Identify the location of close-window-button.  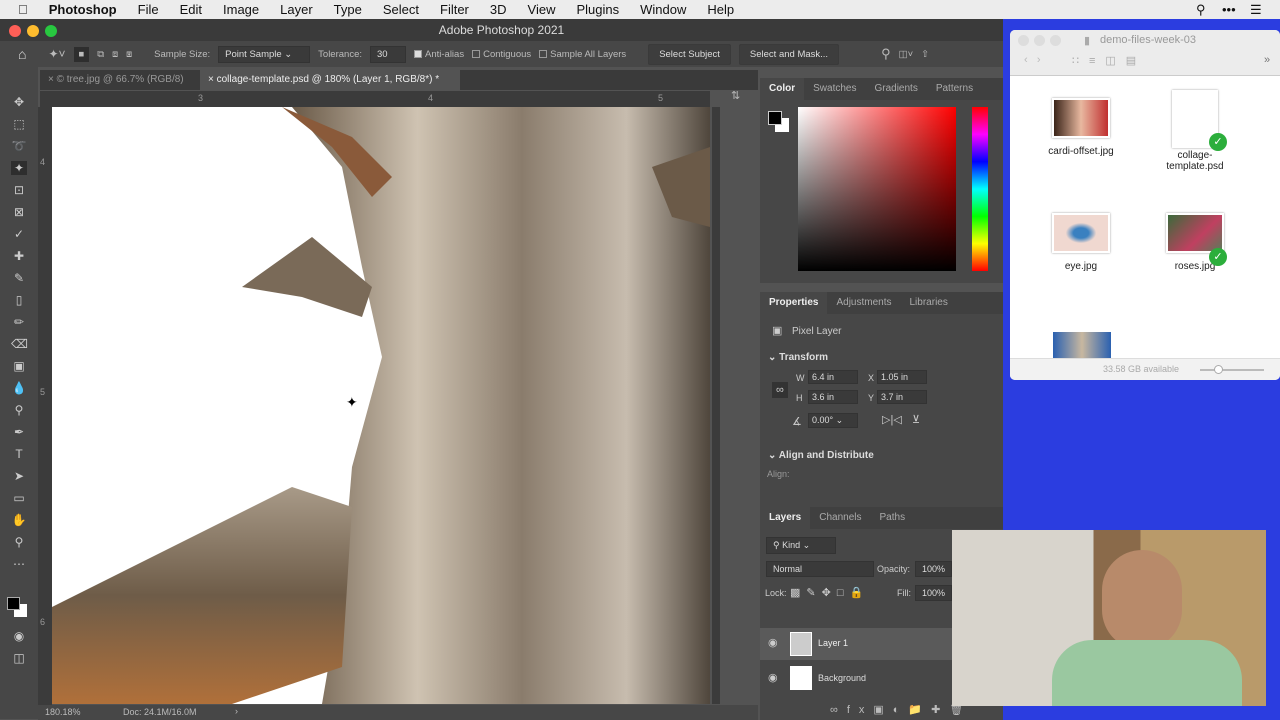
(15, 31).